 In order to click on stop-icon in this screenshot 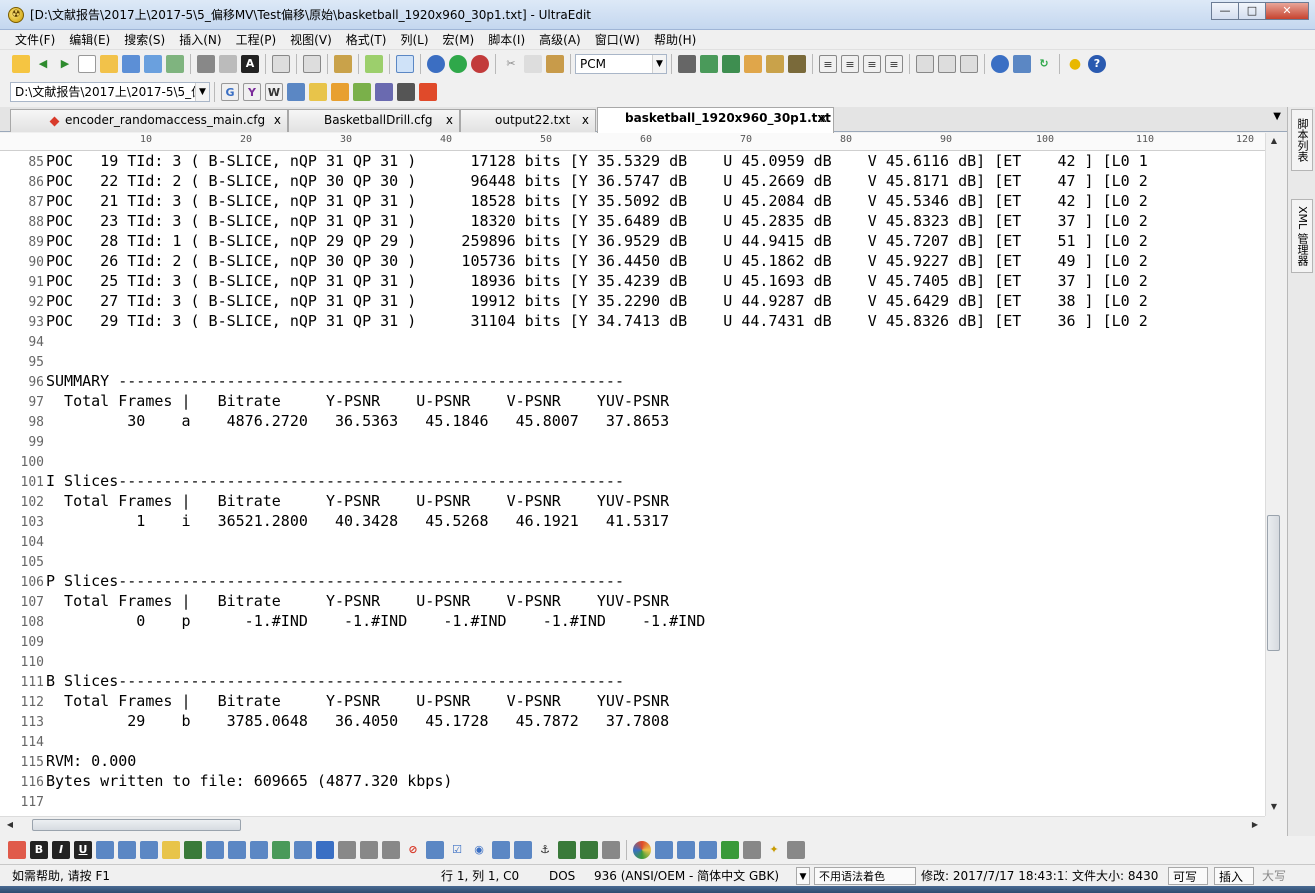, I will do `click(480, 64)`.